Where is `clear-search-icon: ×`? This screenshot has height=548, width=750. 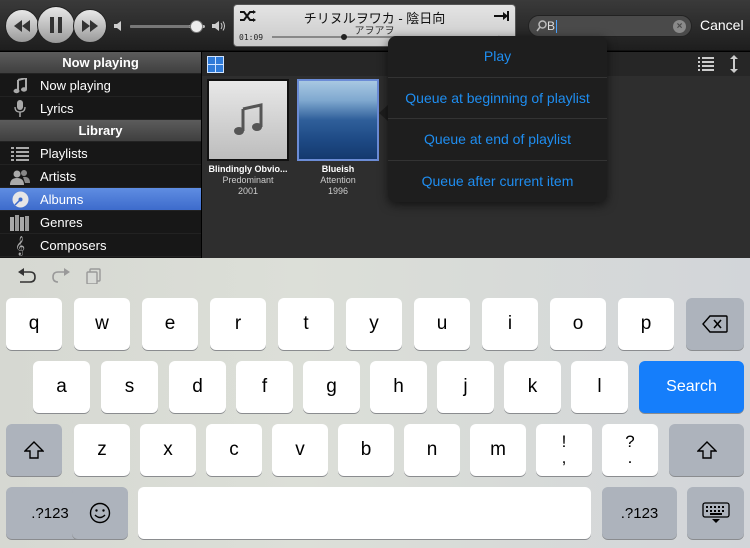 clear-search-icon: × is located at coordinates (679, 26).